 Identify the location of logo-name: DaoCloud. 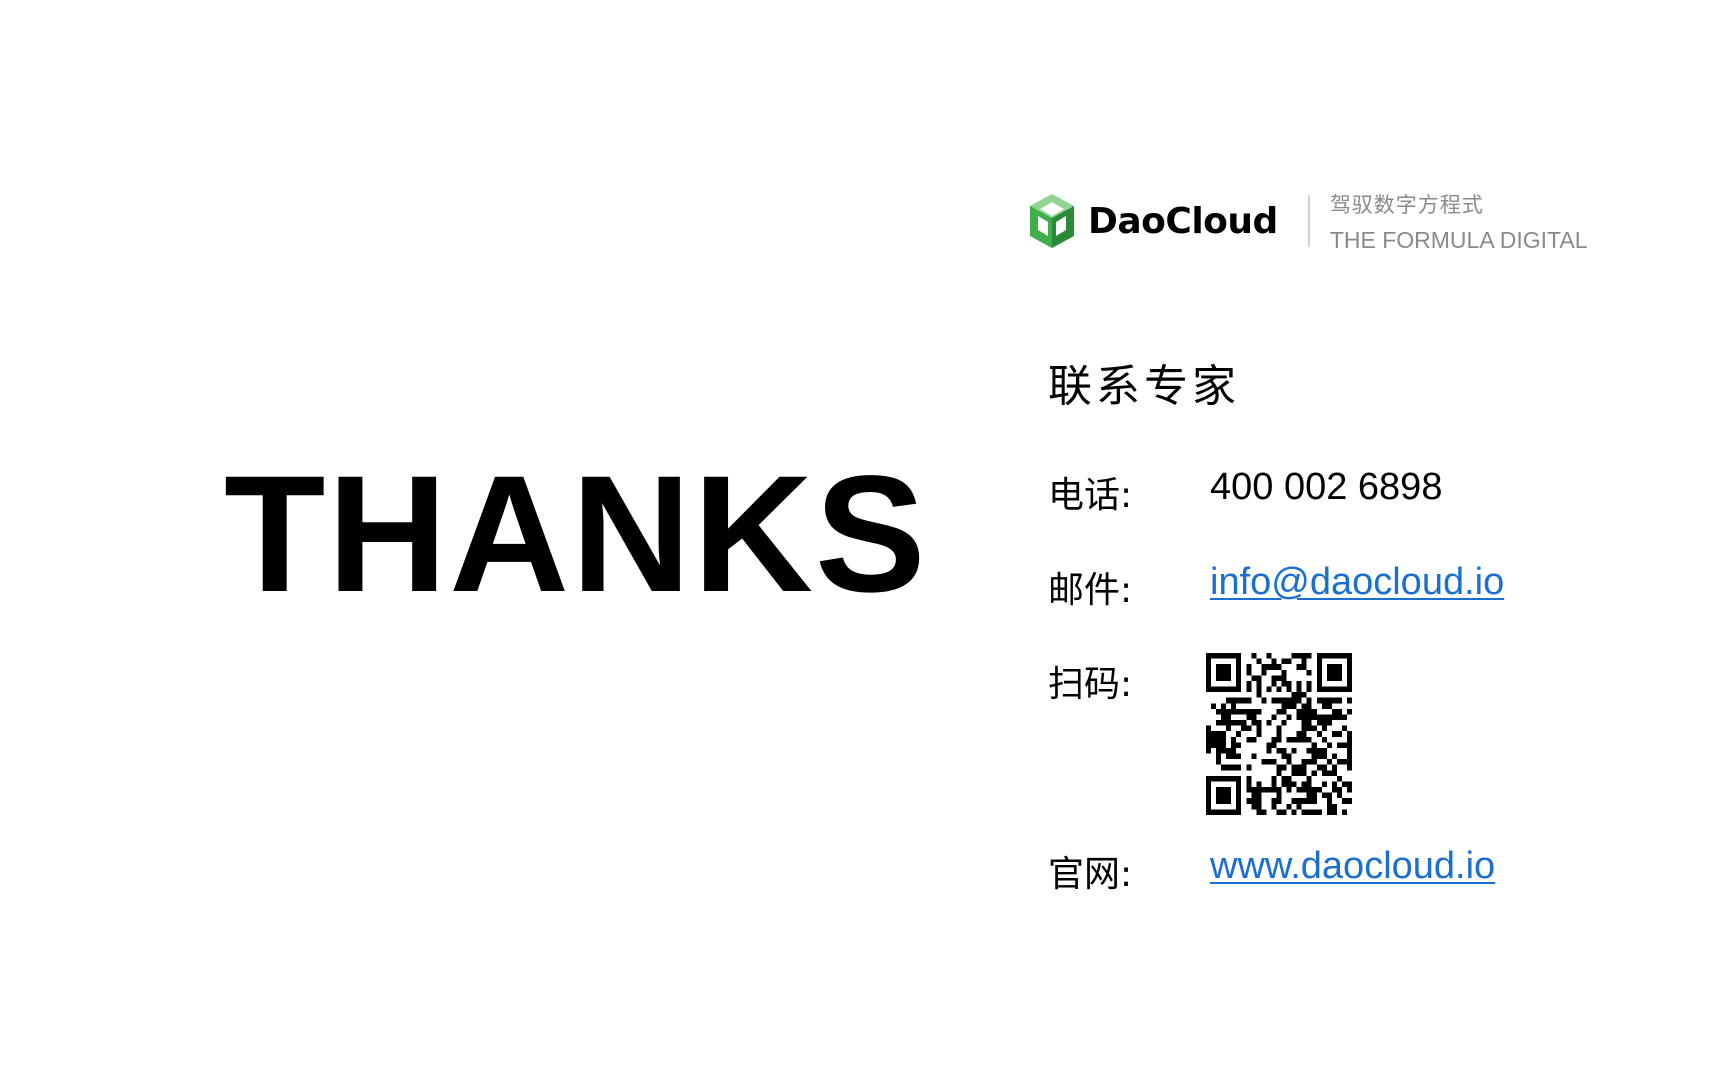
(1183, 221).